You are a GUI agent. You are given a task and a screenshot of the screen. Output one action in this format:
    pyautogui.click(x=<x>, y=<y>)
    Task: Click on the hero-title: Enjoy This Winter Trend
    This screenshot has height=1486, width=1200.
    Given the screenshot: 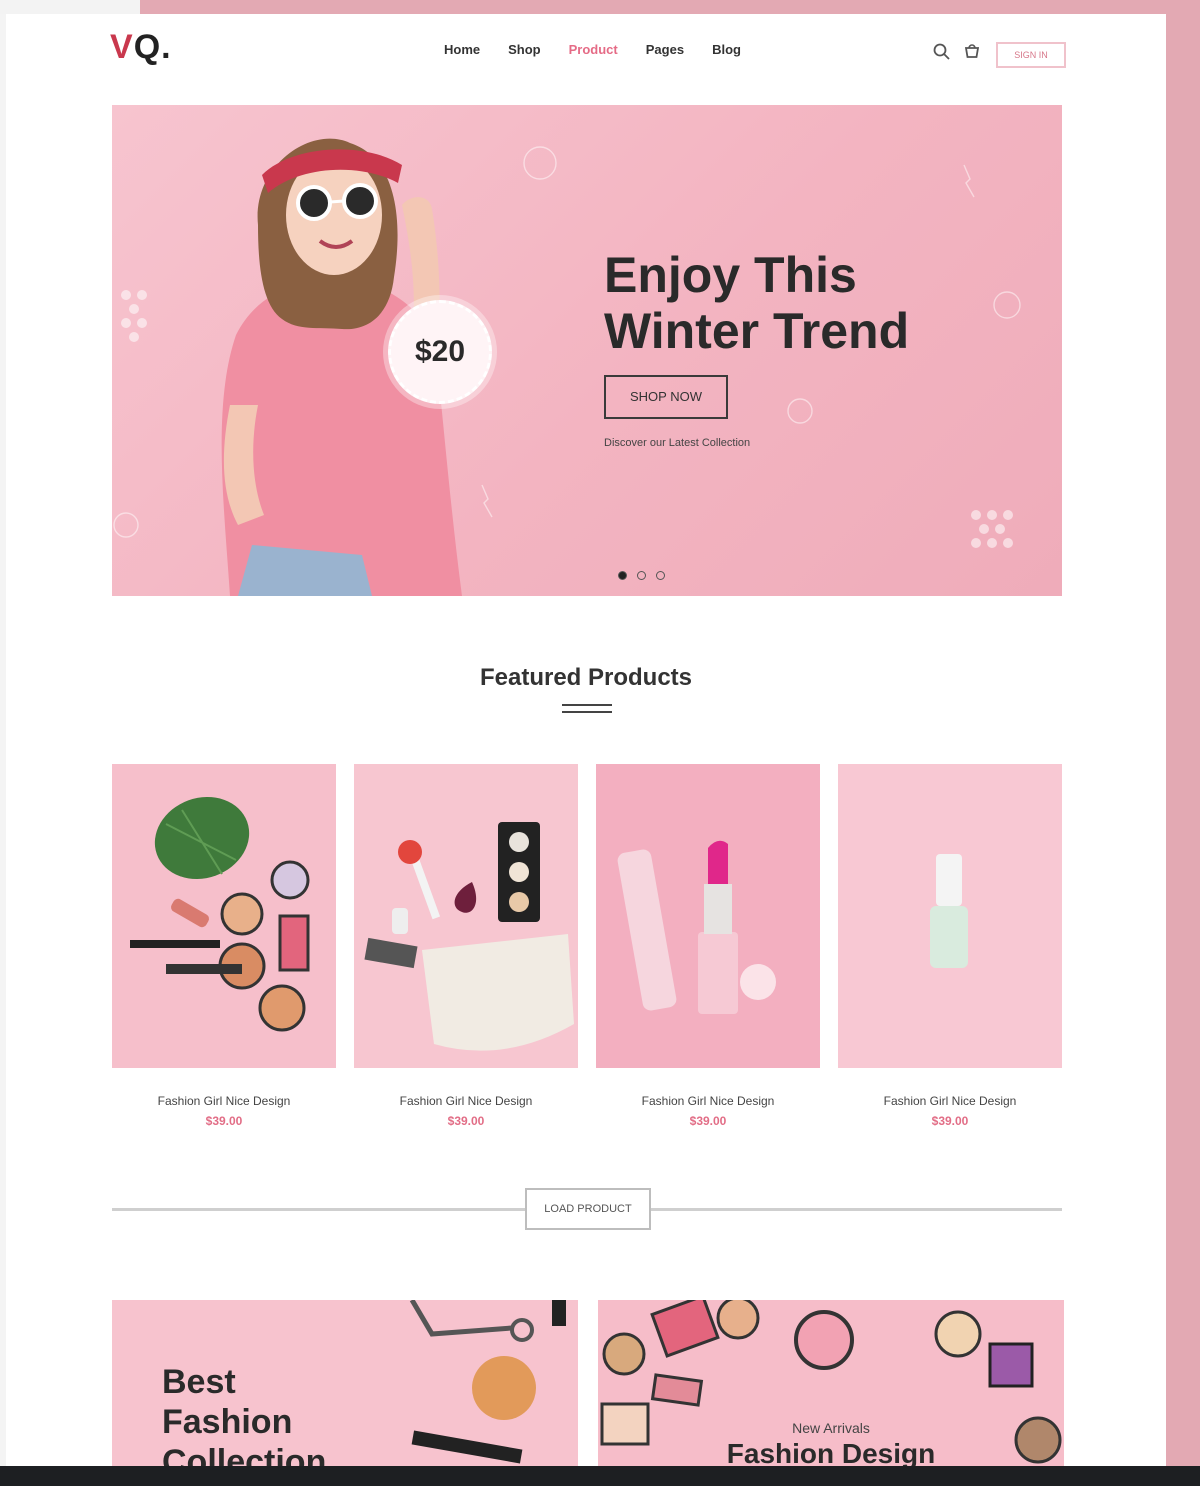 What is the action you would take?
    pyautogui.click(x=756, y=303)
    